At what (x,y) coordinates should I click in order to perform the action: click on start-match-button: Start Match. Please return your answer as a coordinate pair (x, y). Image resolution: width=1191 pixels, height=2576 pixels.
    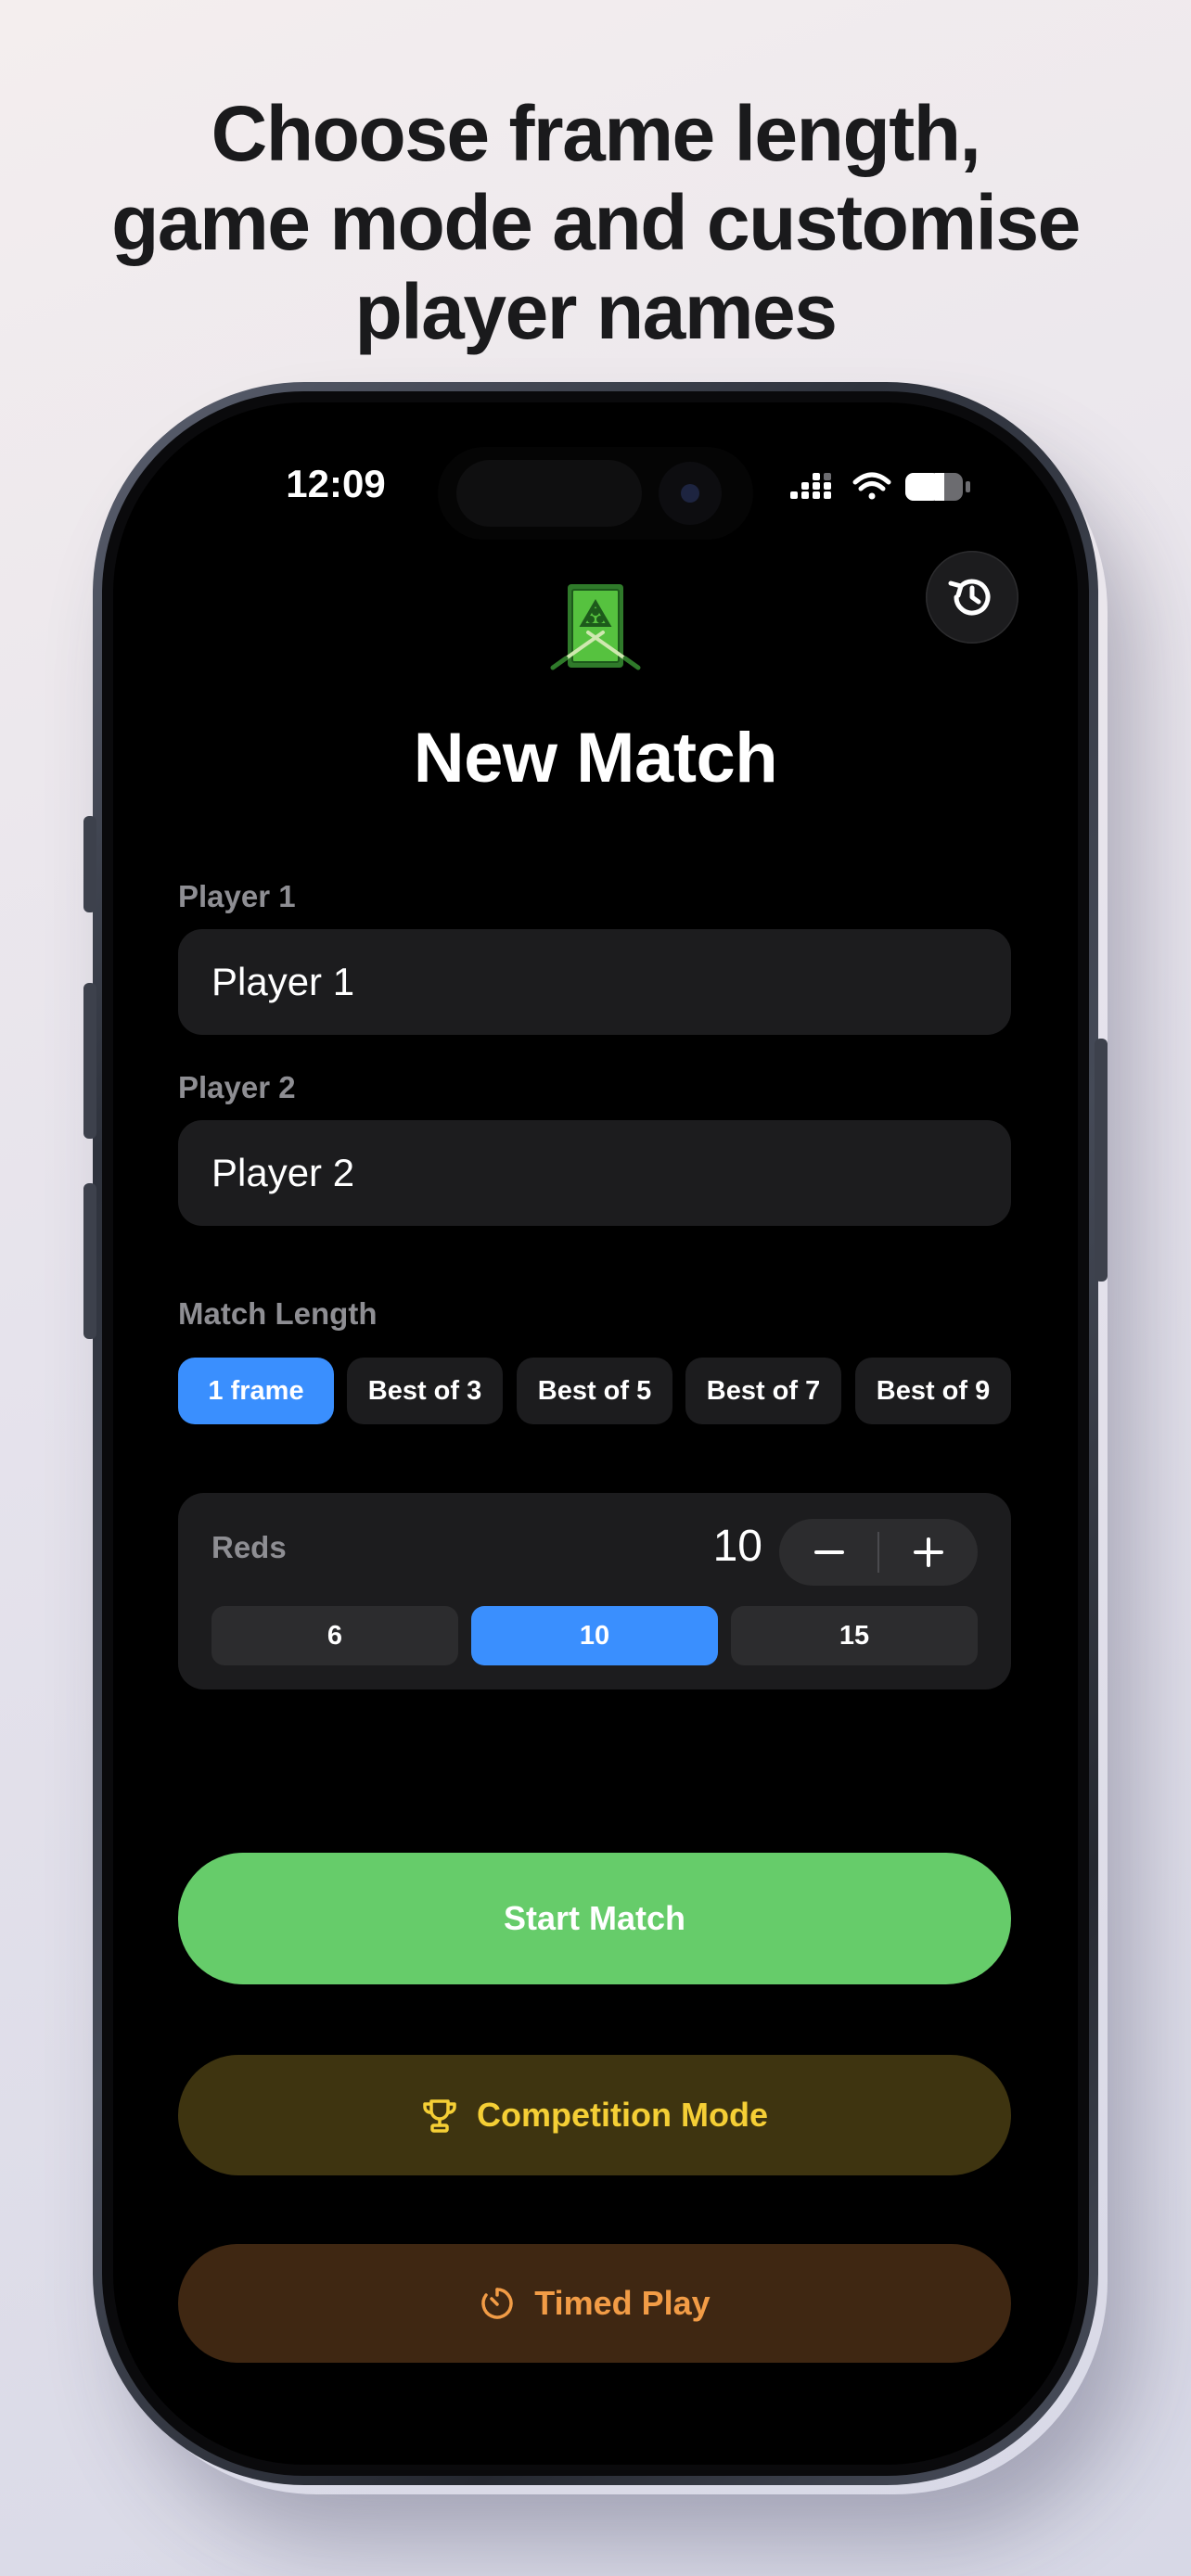
    Looking at the image, I should click on (594, 1918).